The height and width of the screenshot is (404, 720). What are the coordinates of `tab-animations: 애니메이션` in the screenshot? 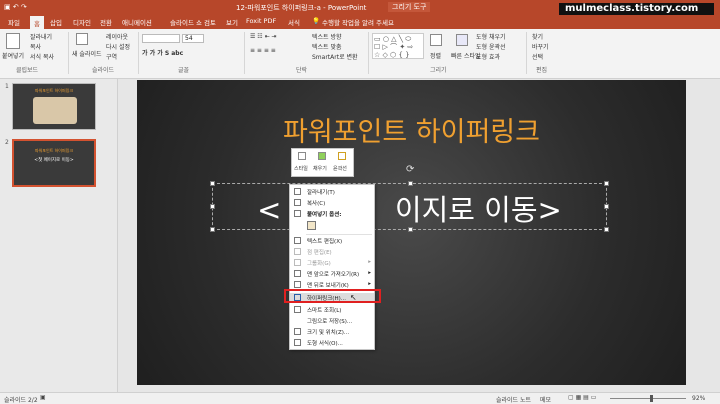 It's located at (137, 22).